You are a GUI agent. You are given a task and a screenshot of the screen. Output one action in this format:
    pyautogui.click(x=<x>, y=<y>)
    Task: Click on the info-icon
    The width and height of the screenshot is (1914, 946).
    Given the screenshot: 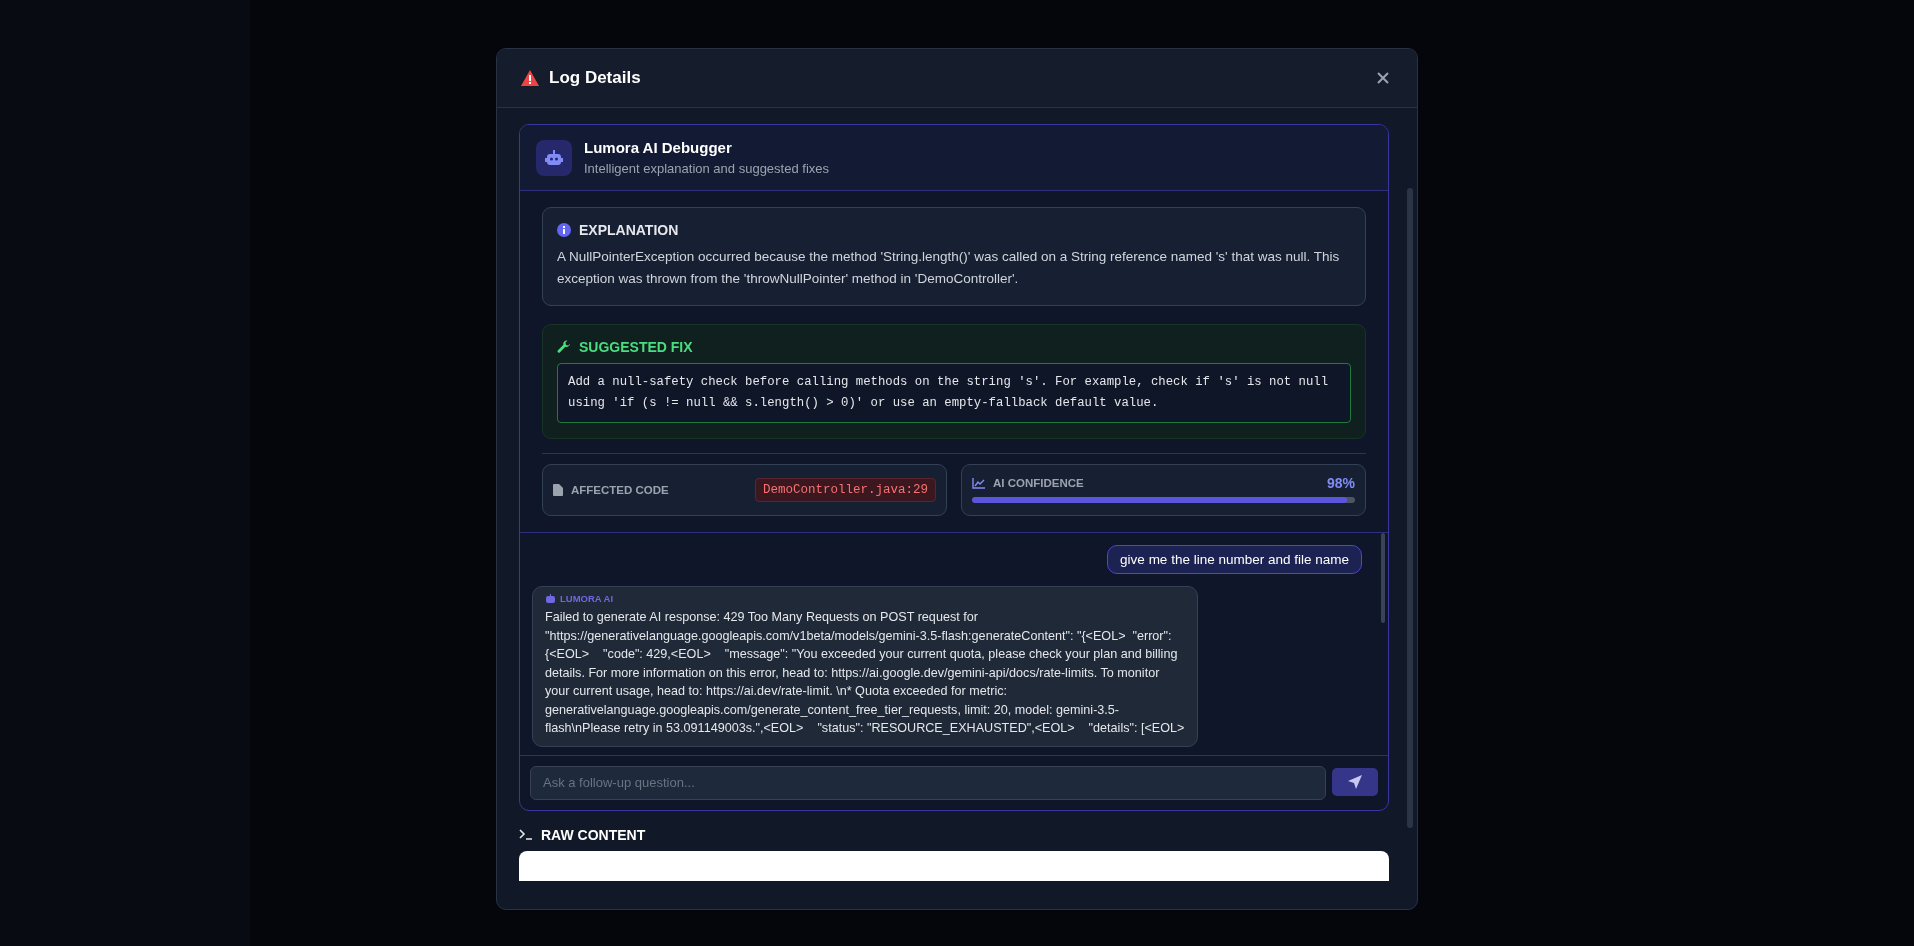 What is the action you would take?
    pyautogui.click(x=564, y=230)
    